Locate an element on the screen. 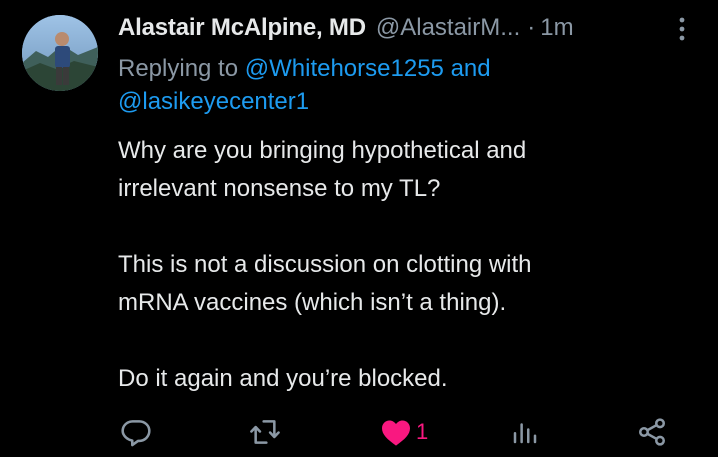  views-button is located at coordinates (525, 432).